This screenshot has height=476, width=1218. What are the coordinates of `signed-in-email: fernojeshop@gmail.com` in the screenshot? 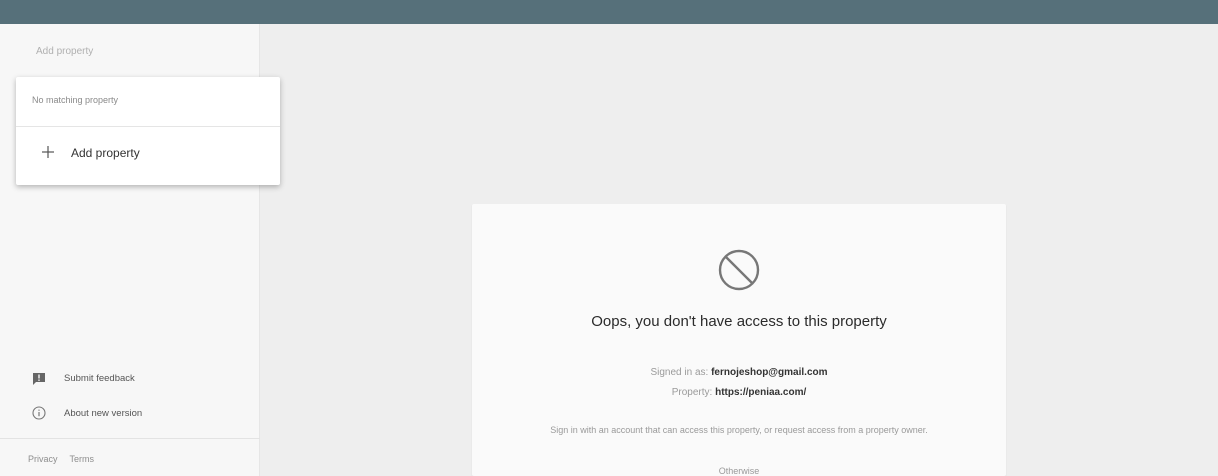 It's located at (769, 372).